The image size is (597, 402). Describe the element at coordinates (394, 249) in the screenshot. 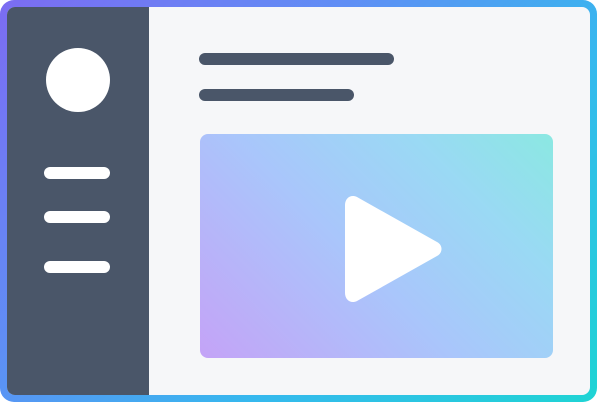

I see `play-icon` at that location.